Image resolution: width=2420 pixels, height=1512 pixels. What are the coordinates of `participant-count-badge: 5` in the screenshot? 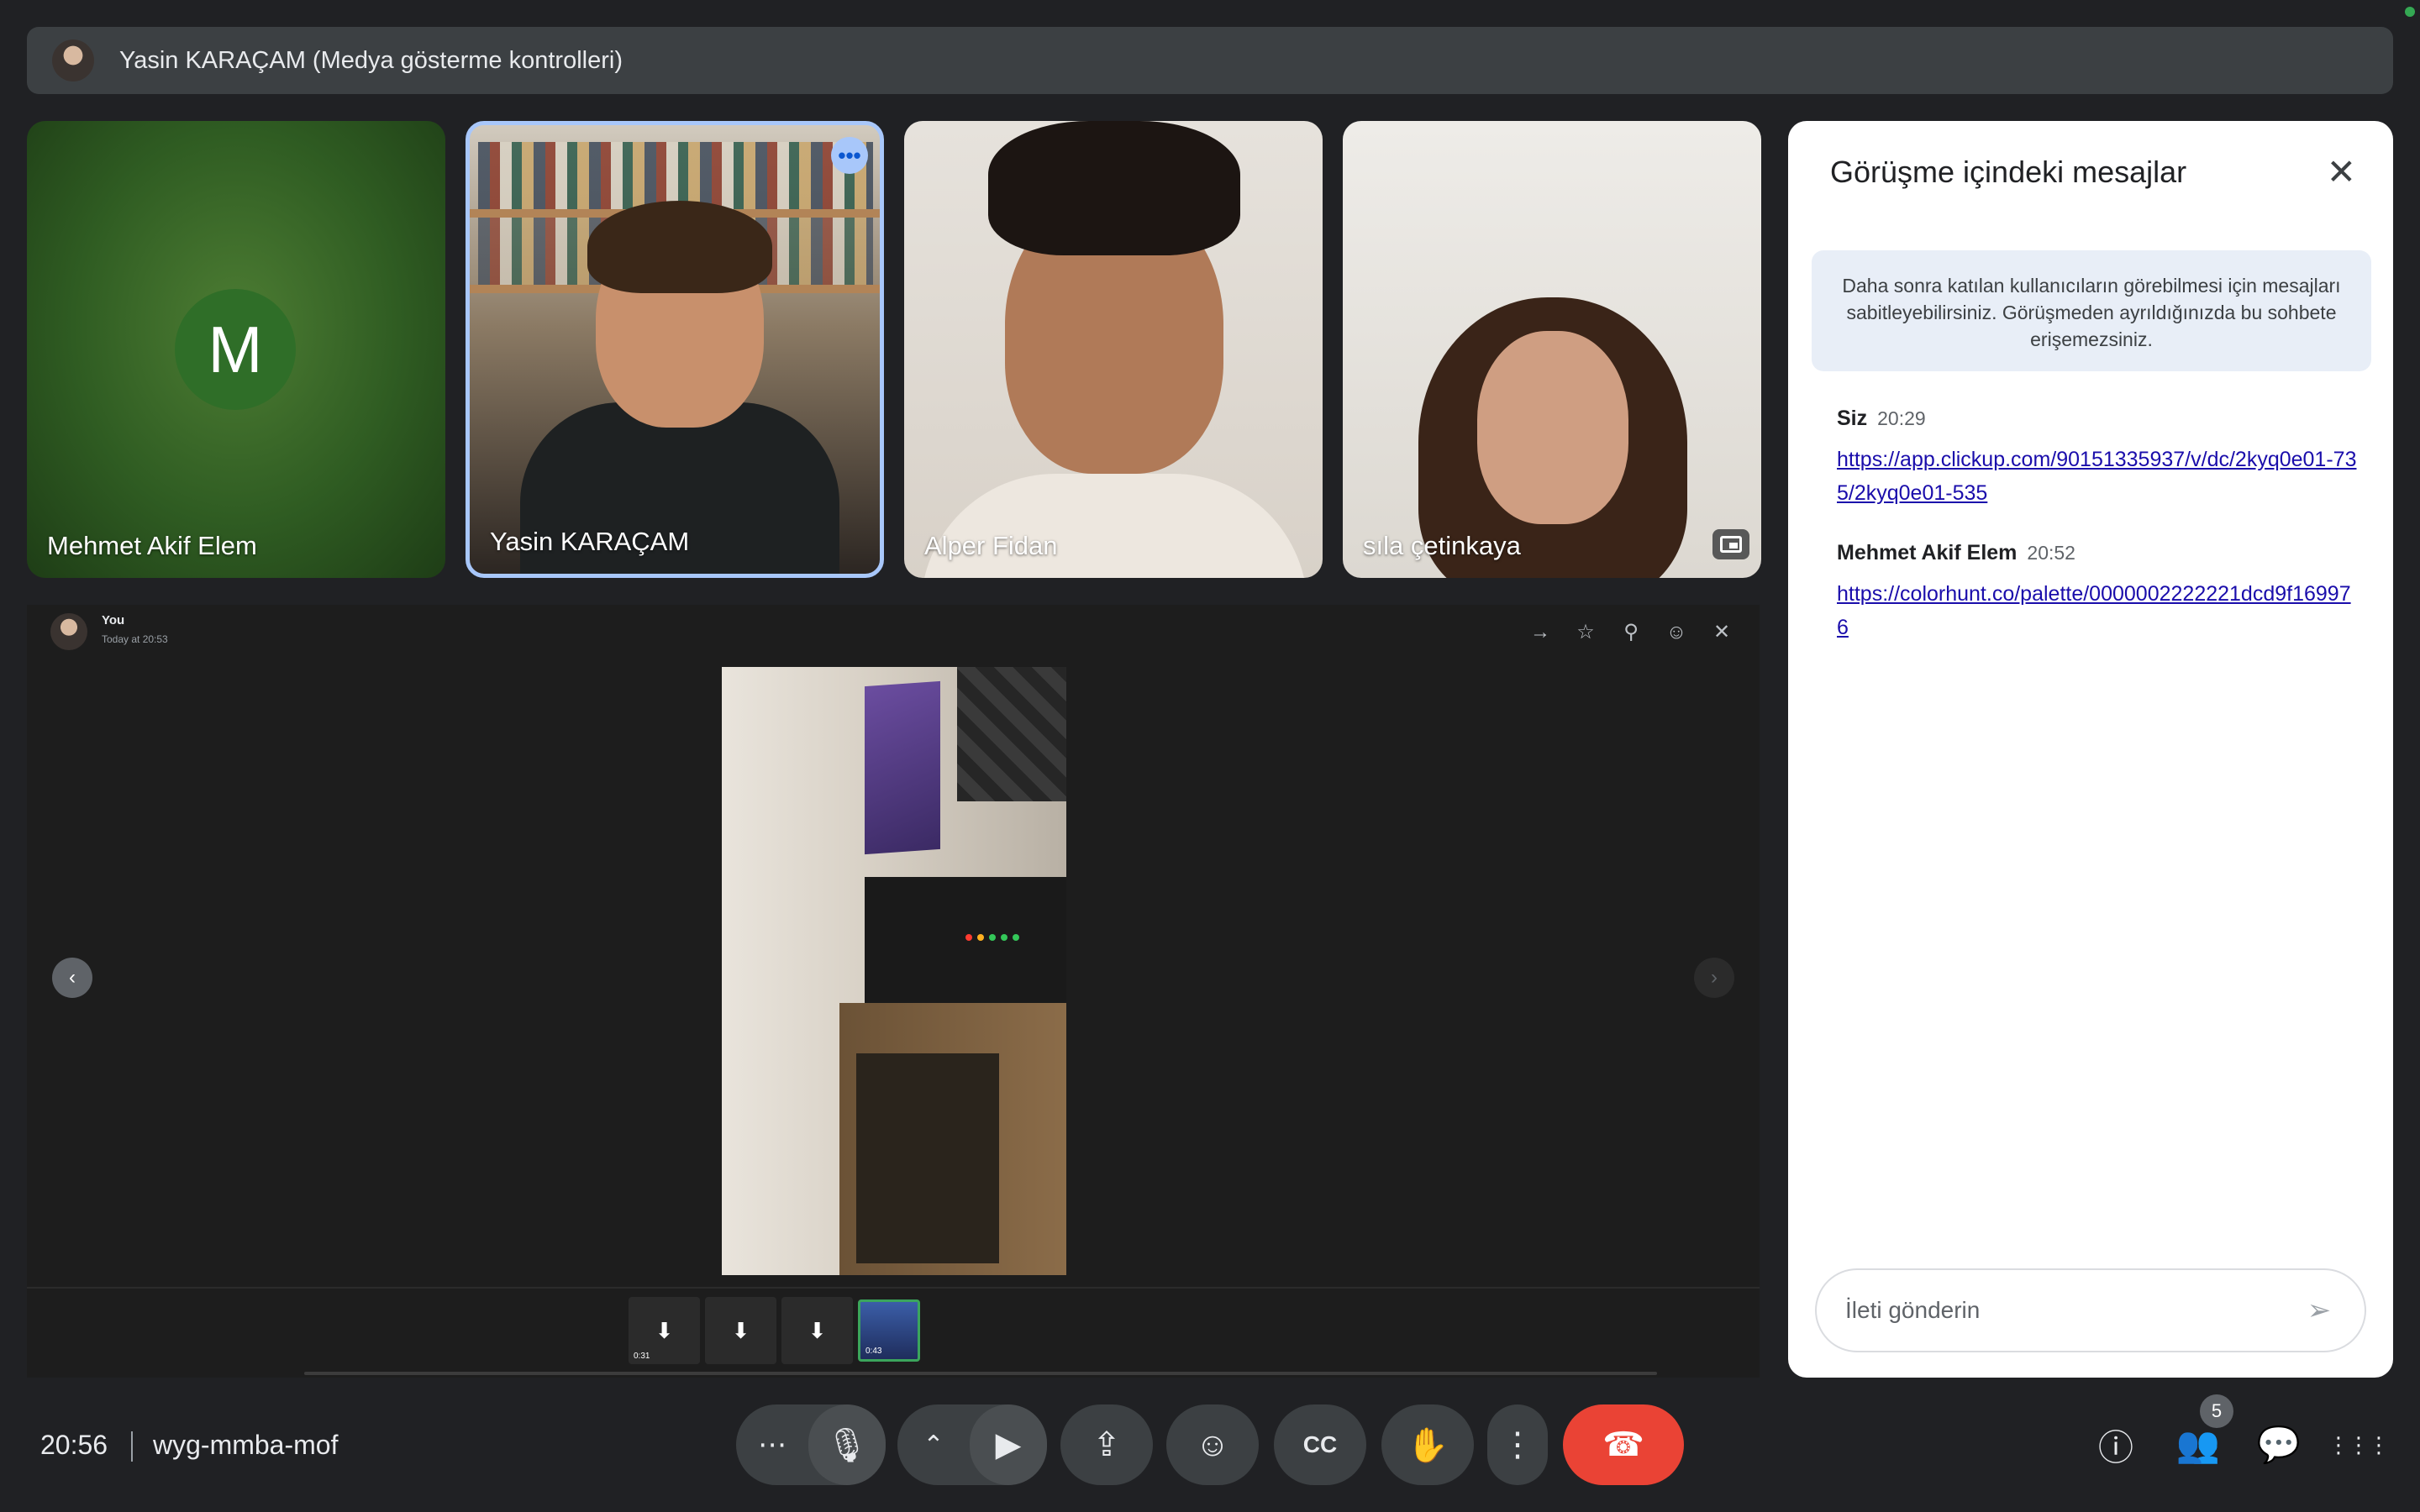 It's located at (2216, 1411).